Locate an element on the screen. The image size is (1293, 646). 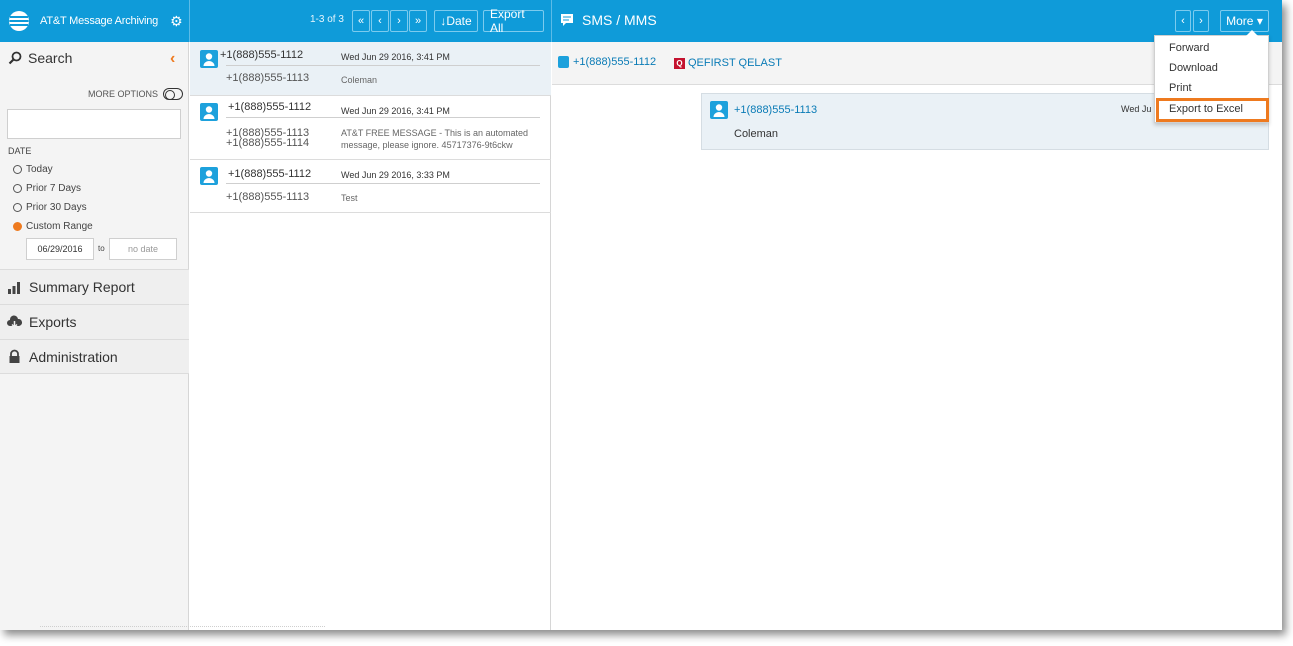
search-input is located at coordinates (94, 124).